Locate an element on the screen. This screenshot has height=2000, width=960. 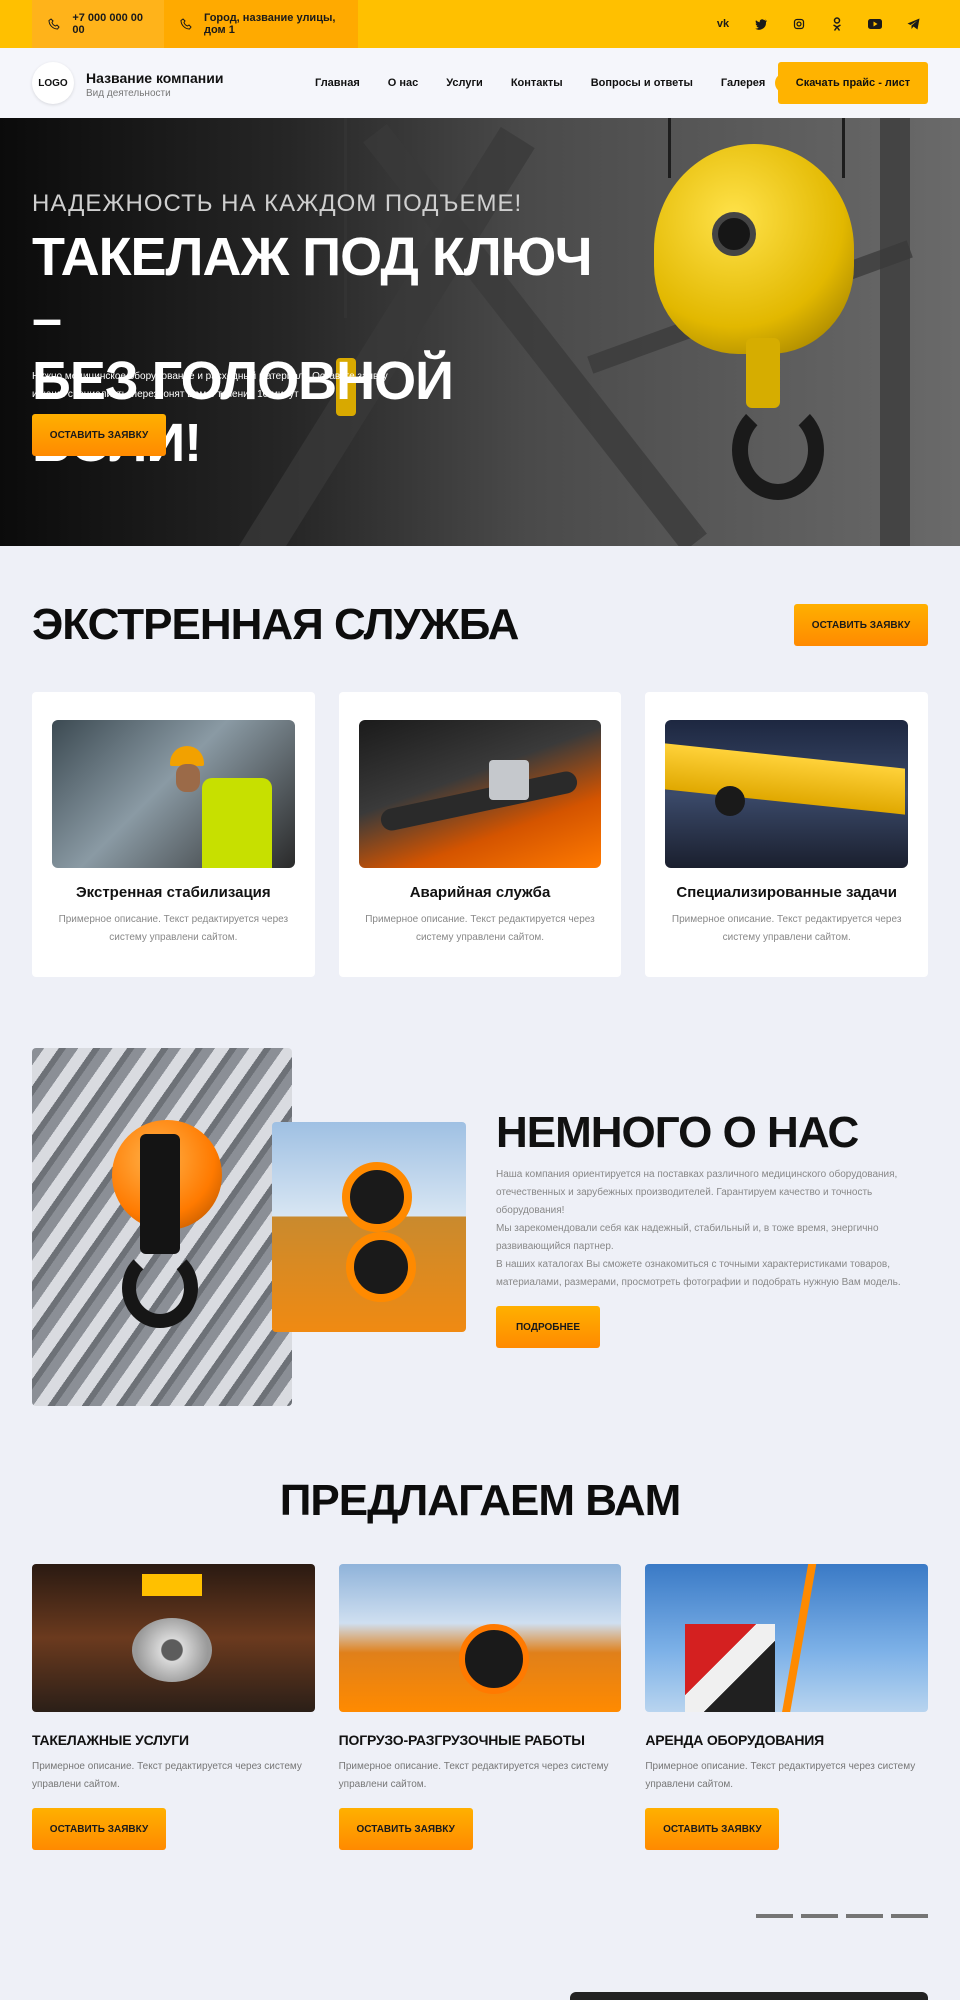
card-title: Специализированные задачи is located at coordinates (786, 892).